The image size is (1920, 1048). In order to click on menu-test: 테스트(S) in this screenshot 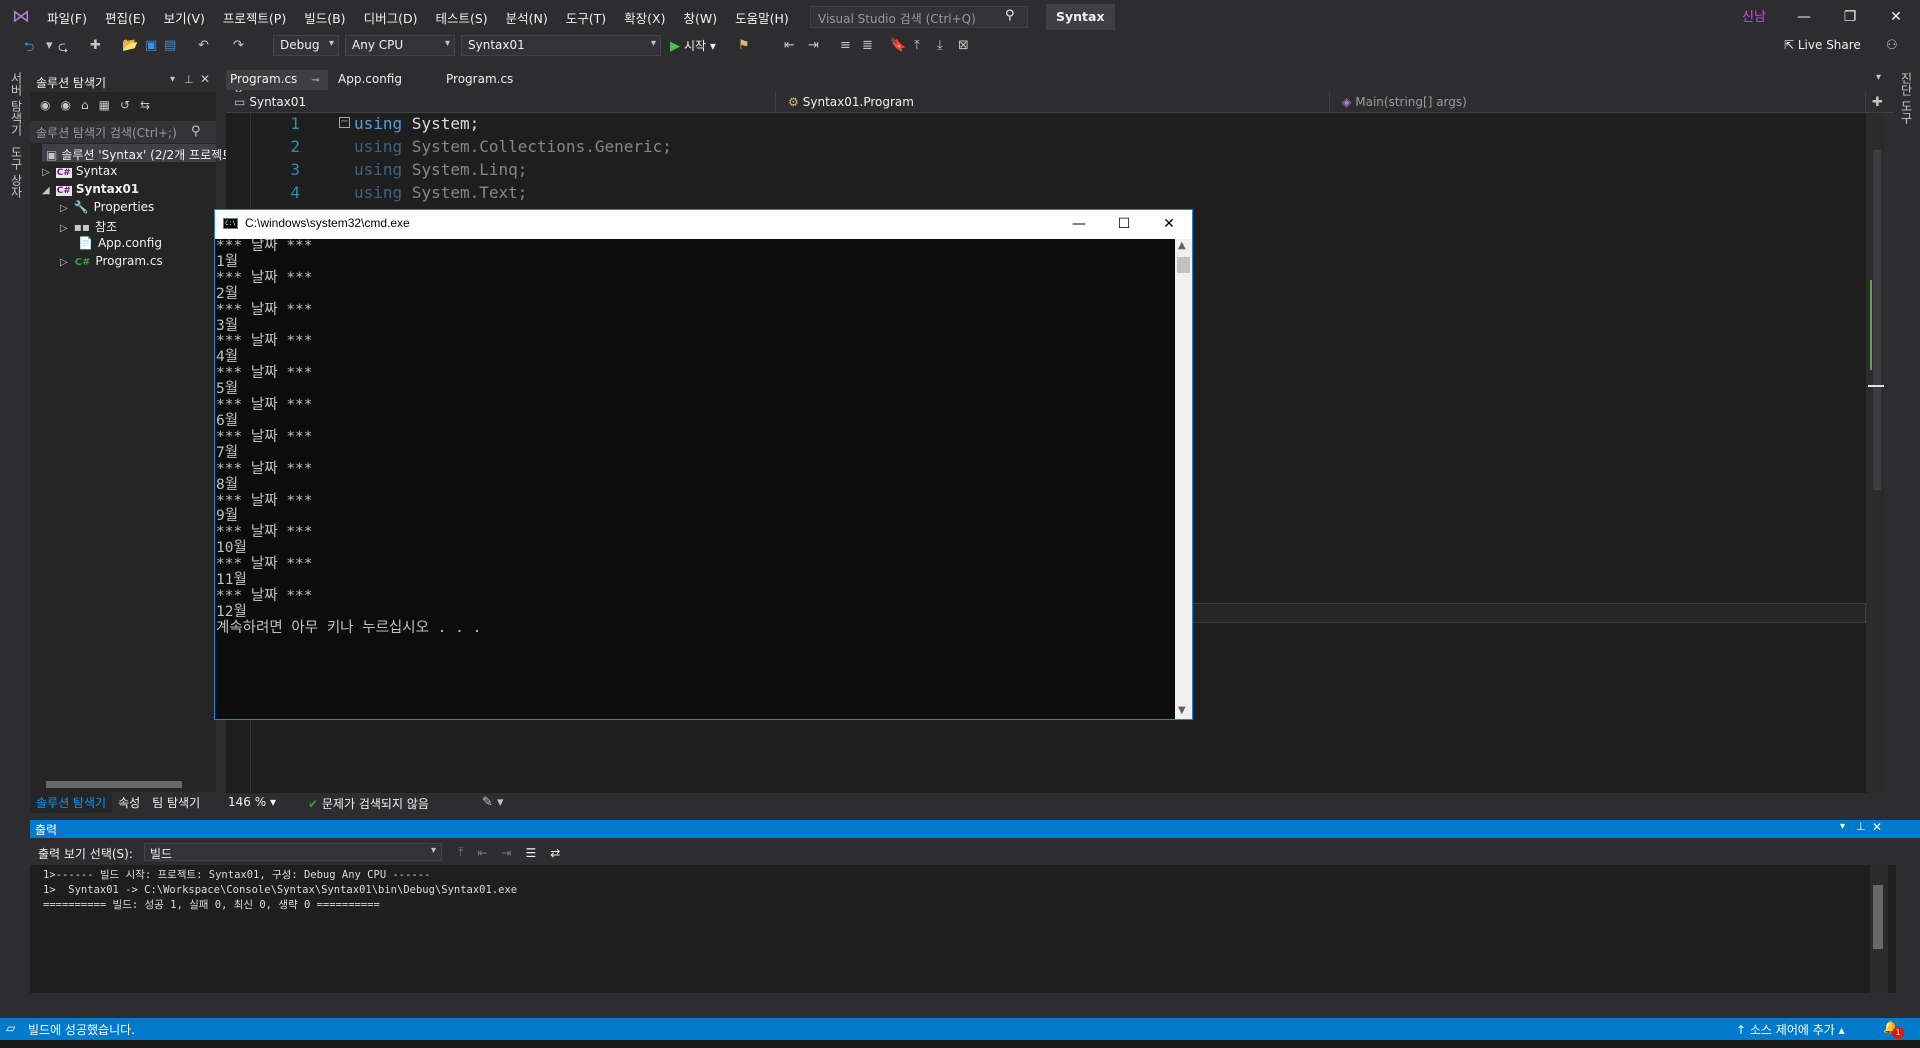, I will do `click(461, 17)`.